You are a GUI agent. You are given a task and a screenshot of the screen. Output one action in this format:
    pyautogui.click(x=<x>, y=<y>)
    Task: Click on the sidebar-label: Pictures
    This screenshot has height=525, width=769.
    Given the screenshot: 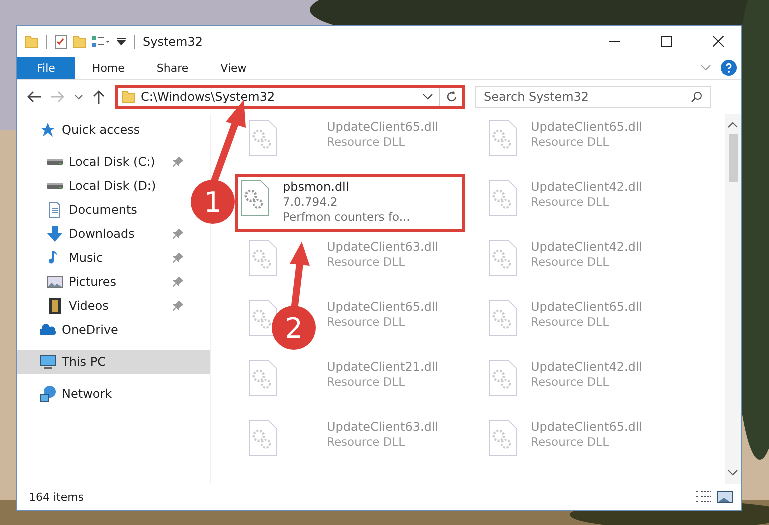 What is the action you would take?
    pyautogui.click(x=93, y=282)
    